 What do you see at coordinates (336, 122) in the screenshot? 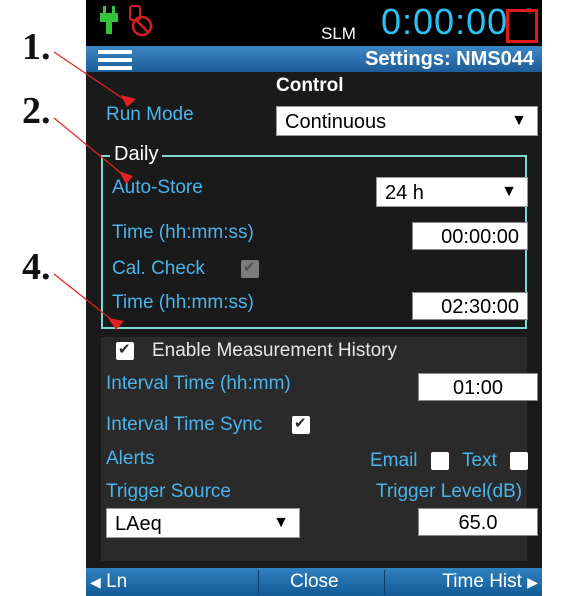
I see `run-mode-value: Continuous` at bounding box center [336, 122].